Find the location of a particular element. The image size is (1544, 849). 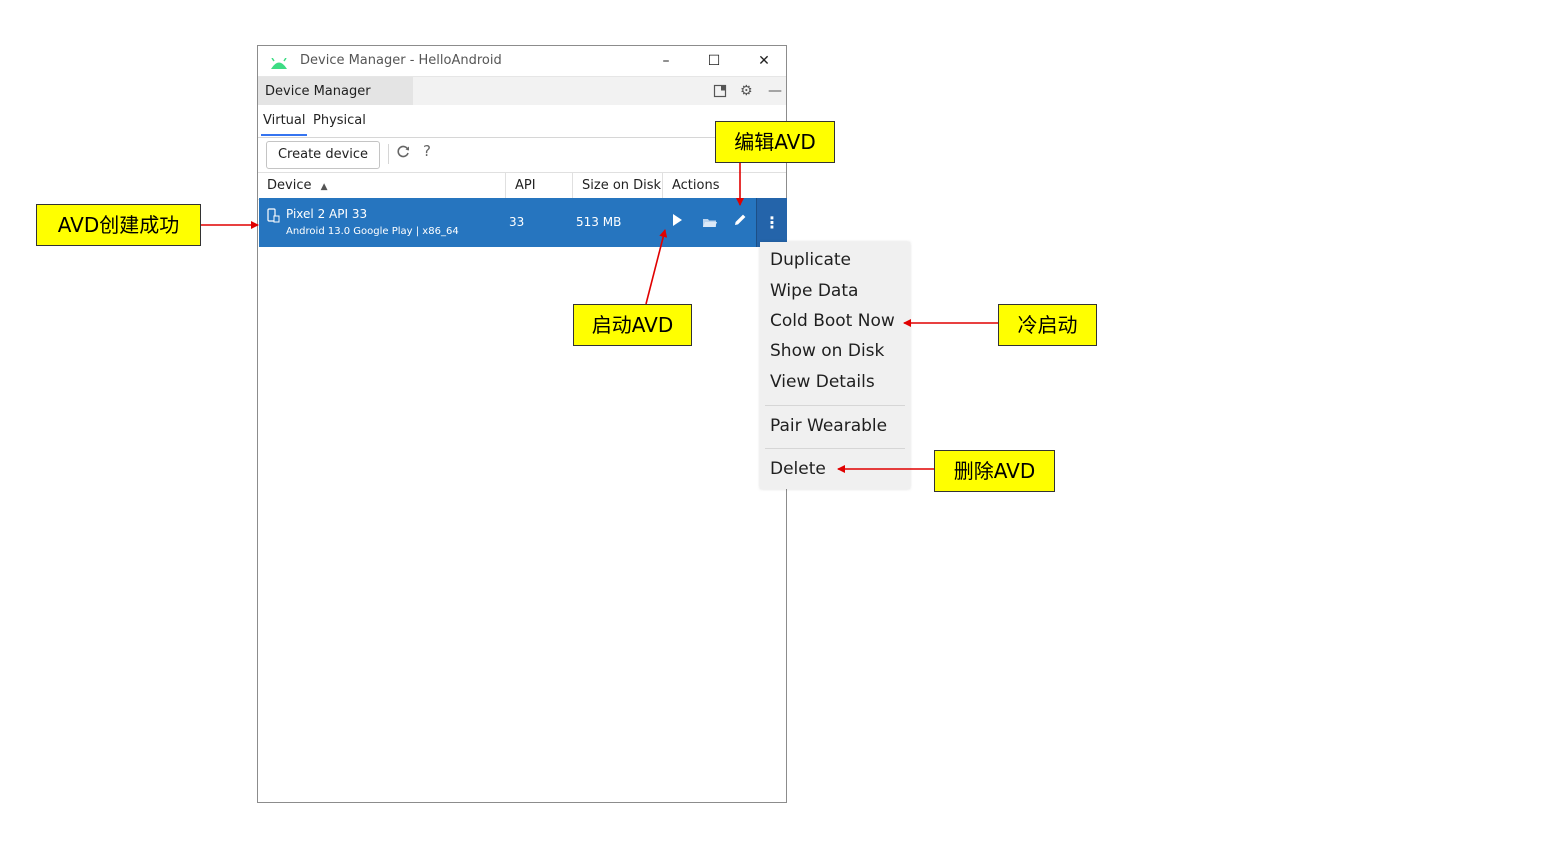

callout-cold-boot: 冷启动 is located at coordinates (1047, 325).